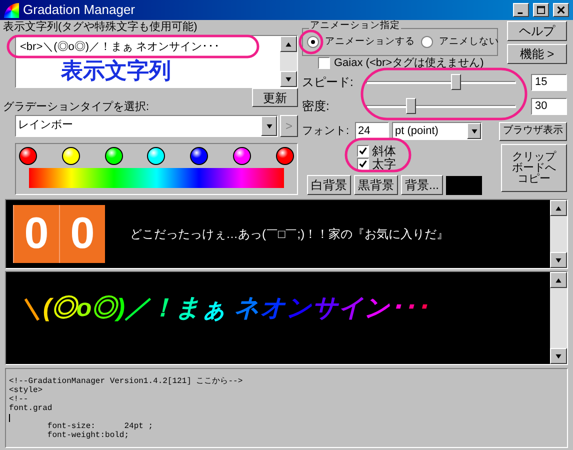  What do you see at coordinates (126, 381) in the screenshot?
I see `code-line: <!--GradationManager Version1.4.2[121] ここから-->` at bounding box center [126, 381].